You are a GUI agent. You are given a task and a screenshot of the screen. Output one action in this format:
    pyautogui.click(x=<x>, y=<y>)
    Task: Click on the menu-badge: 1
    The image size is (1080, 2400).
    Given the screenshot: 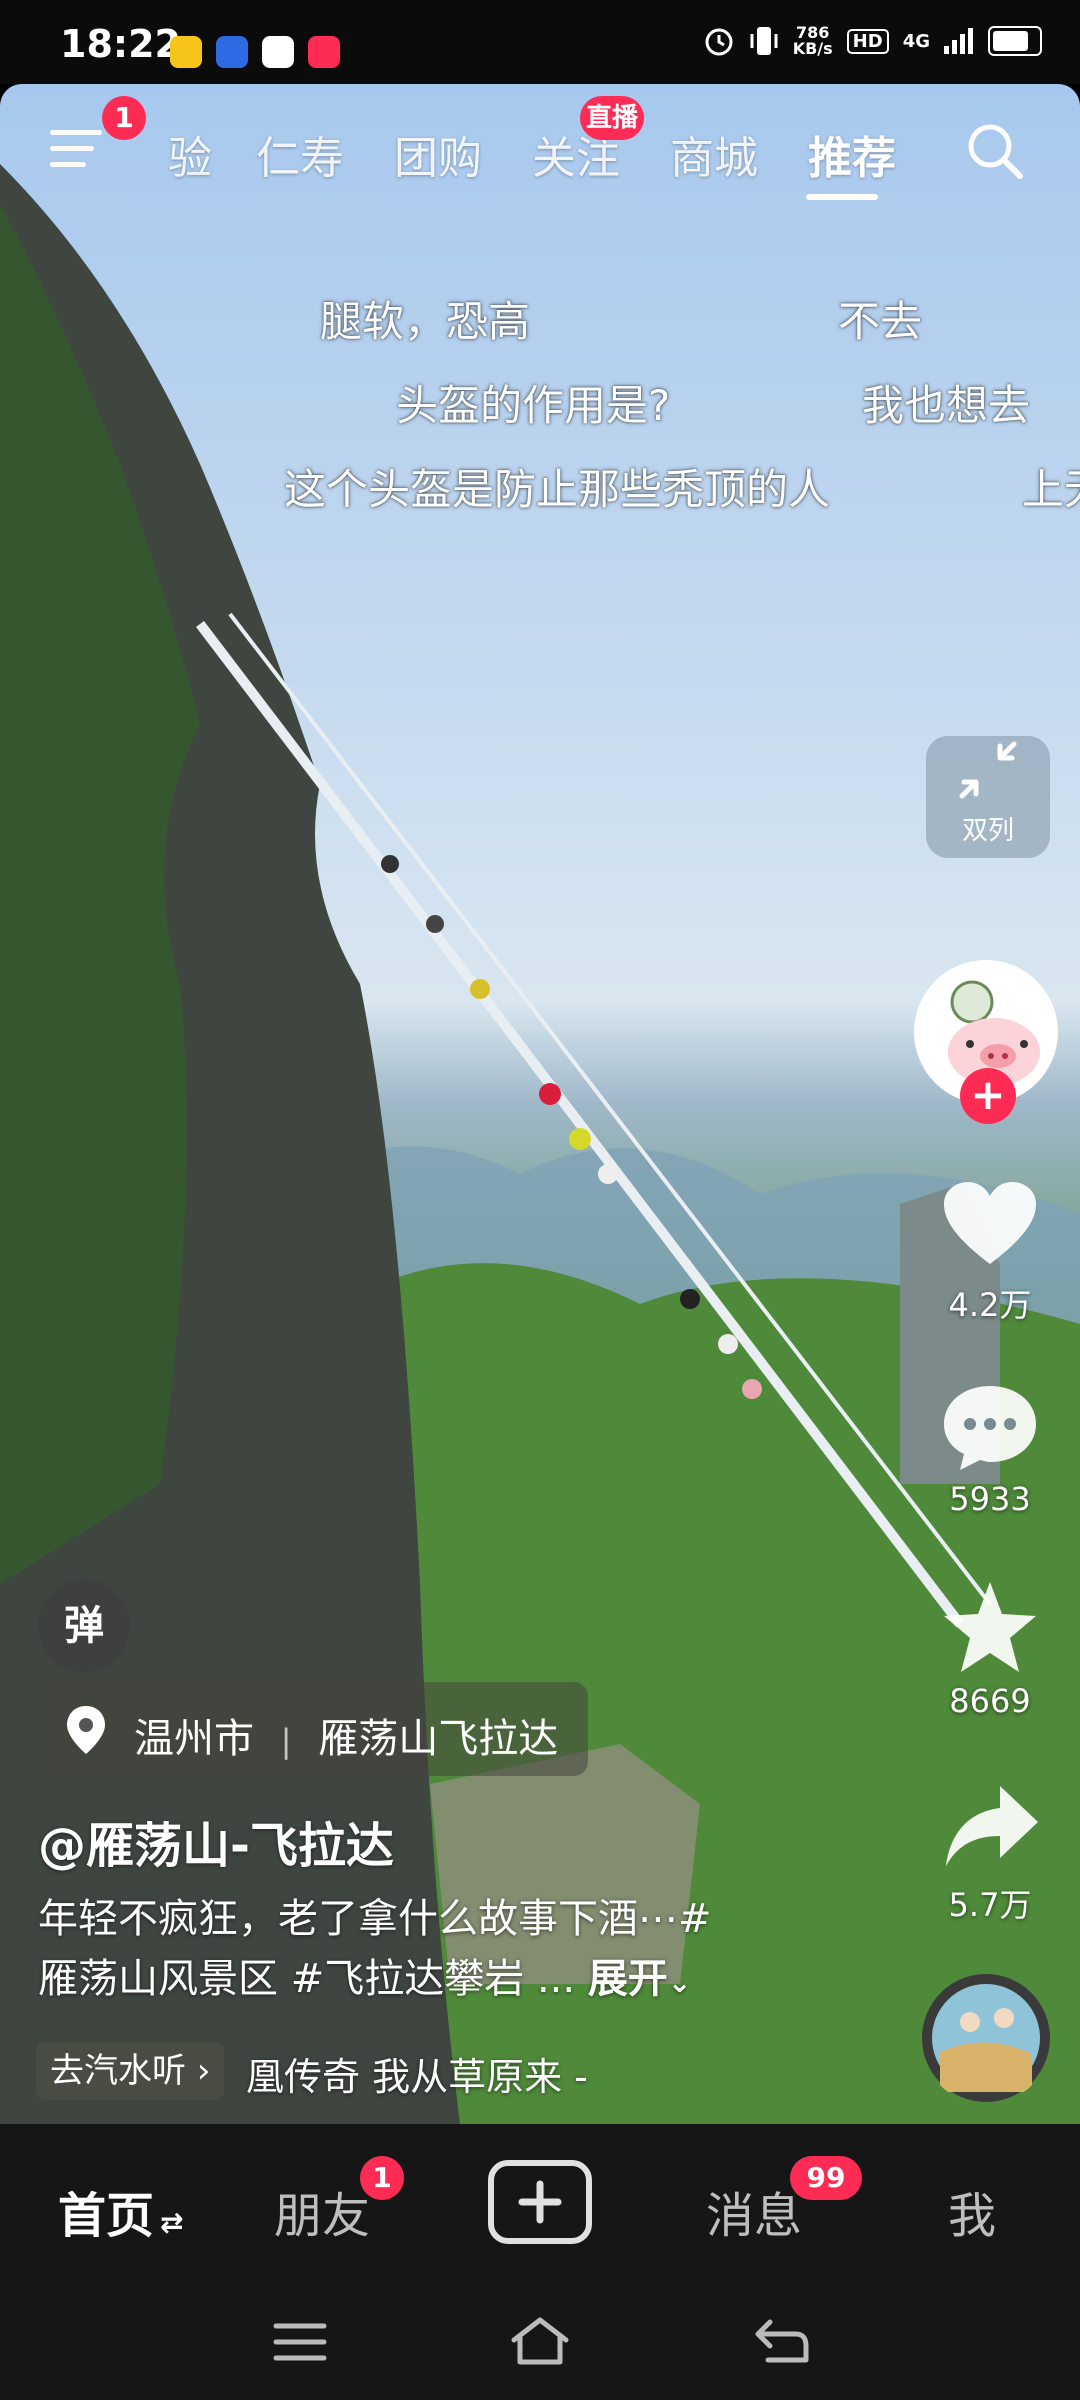 What is the action you would take?
    pyautogui.click(x=124, y=118)
    